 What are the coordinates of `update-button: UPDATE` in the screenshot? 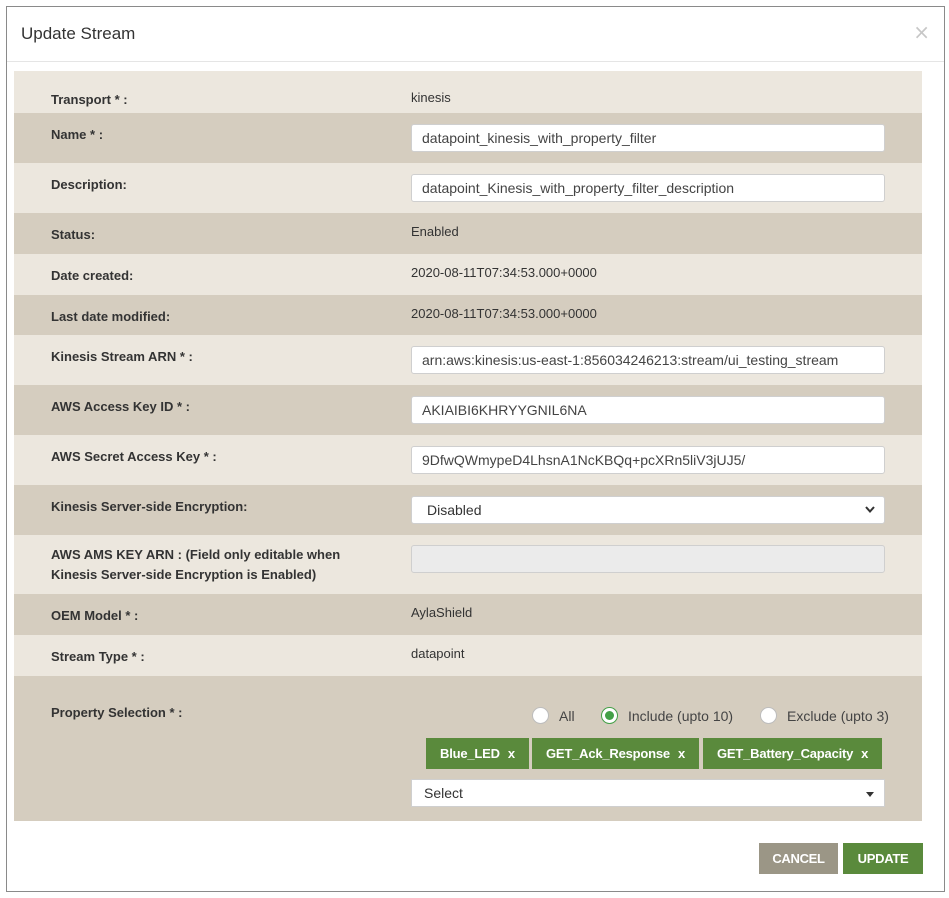 It's located at (883, 858).